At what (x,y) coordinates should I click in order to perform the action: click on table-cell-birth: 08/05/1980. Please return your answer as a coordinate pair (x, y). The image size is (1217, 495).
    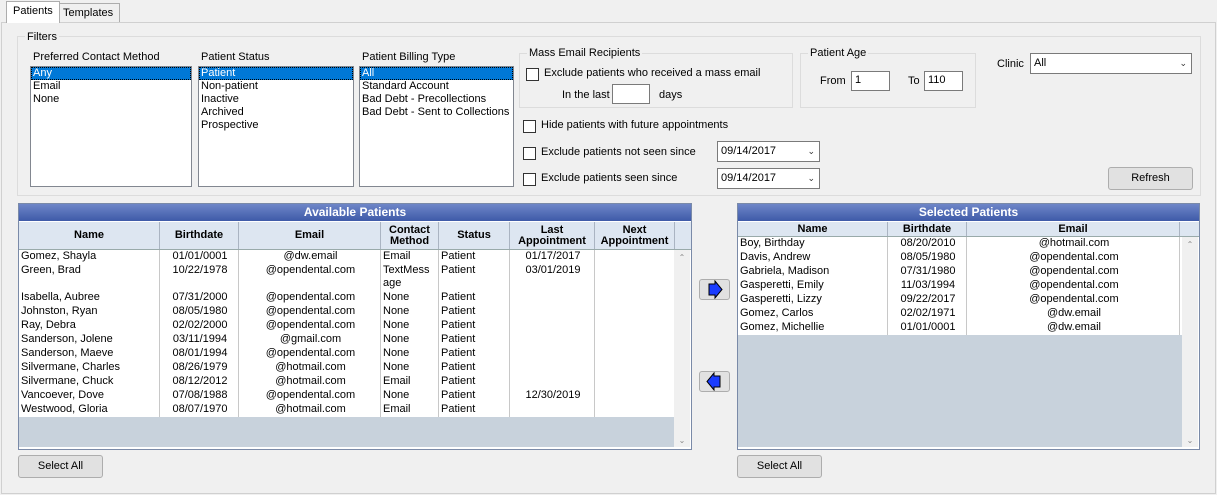
    Looking at the image, I should click on (199, 312).